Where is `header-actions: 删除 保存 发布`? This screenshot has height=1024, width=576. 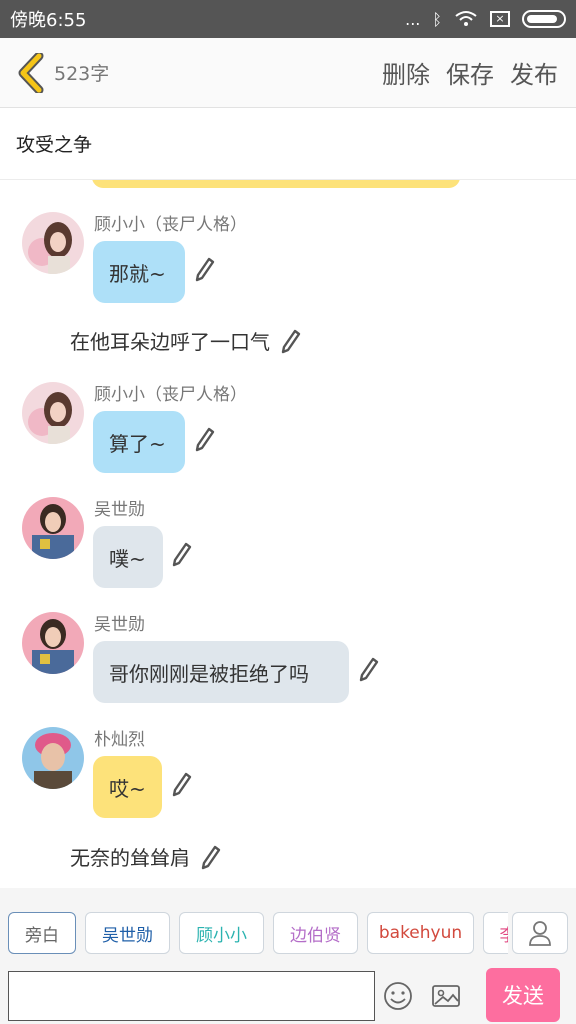
header-actions: 删除 保存 发布 is located at coordinates (470, 72).